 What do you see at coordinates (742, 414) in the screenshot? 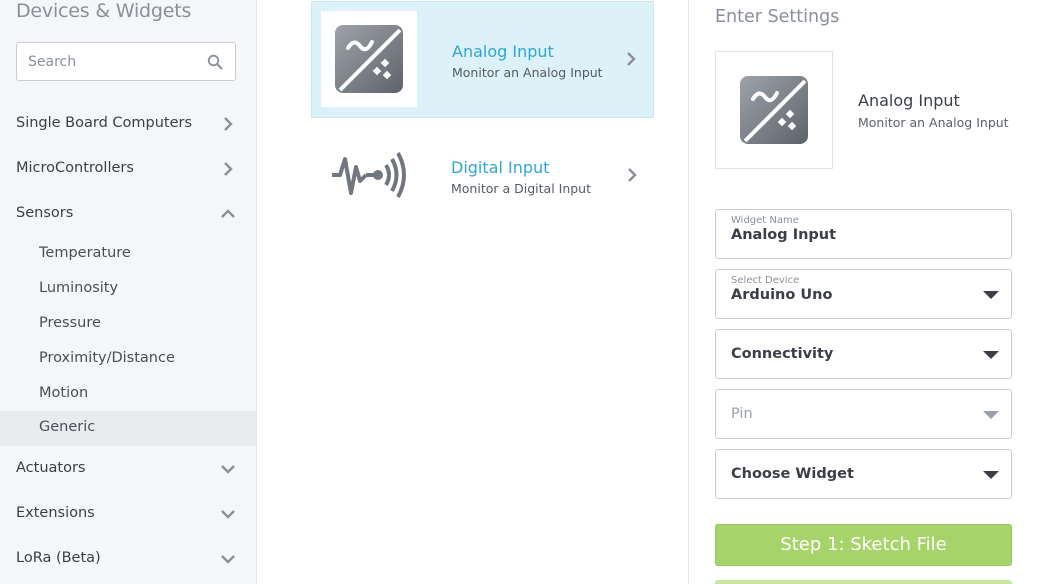
I see `pin-value: Pin` at bounding box center [742, 414].